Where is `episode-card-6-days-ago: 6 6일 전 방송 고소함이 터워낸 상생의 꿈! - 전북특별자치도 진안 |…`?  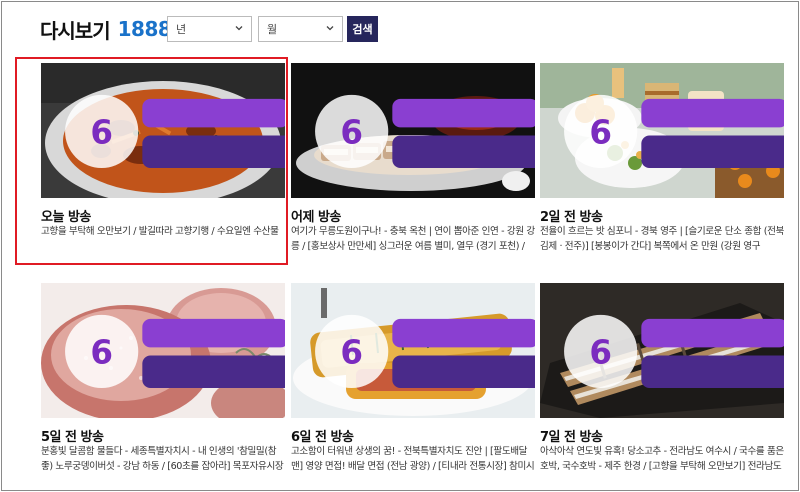
episode-card-6-days-ago: 6 6일 전 방송 고소함이 터워낸 상생의 꿈! - 전북특별자치도 진안 |… is located at coordinates (413, 383).